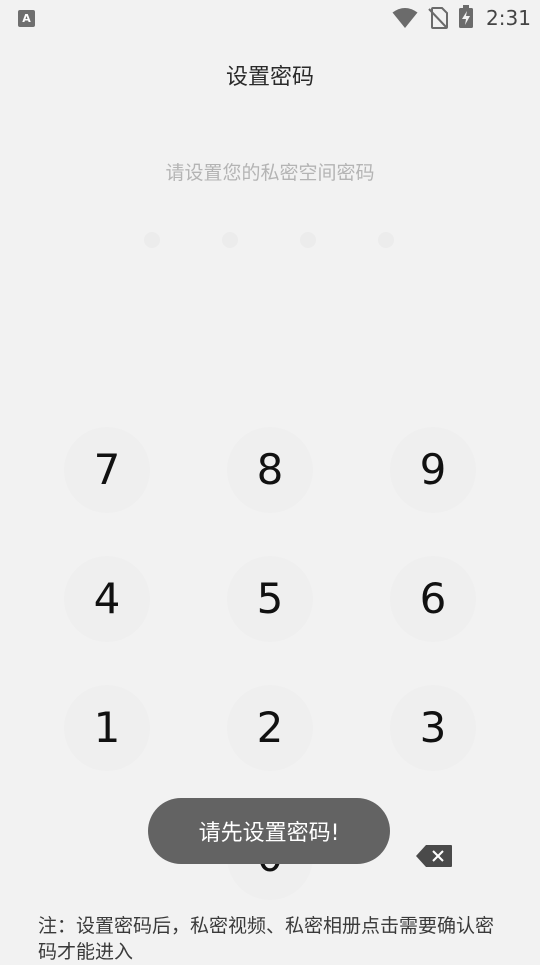 The width and height of the screenshot is (540, 965). Describe the element at coordinates (433, 599) in the screenshot. I see `key-6: 6` at that location.